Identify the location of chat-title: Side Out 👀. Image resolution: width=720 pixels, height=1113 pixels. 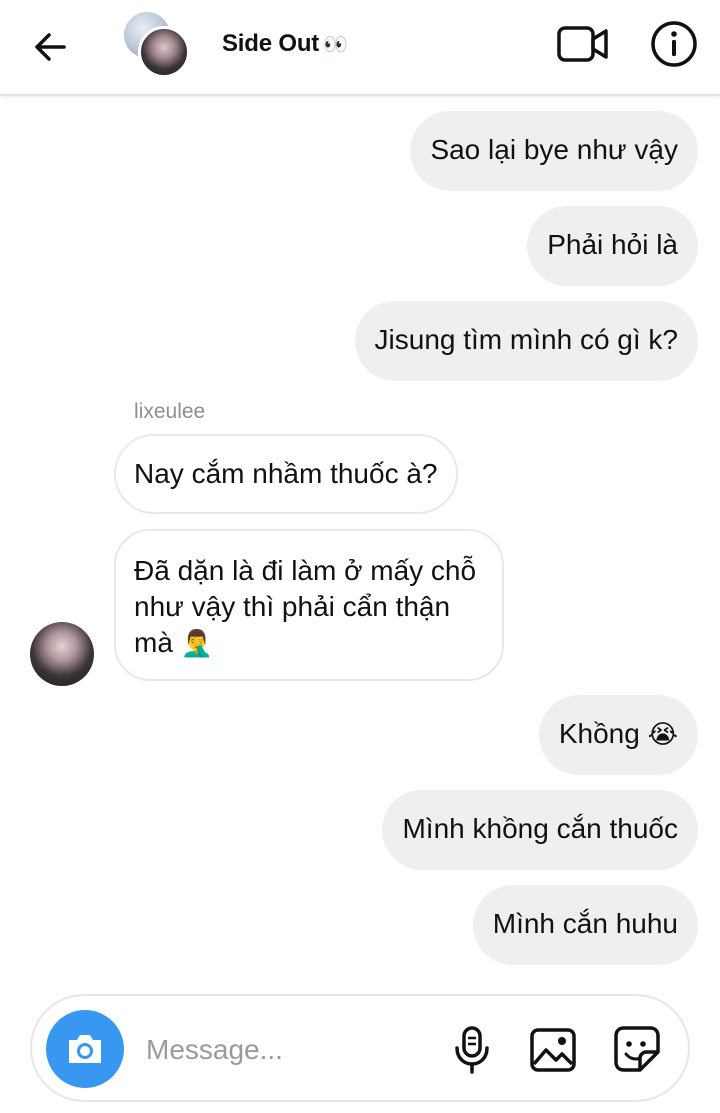
(285, 44).